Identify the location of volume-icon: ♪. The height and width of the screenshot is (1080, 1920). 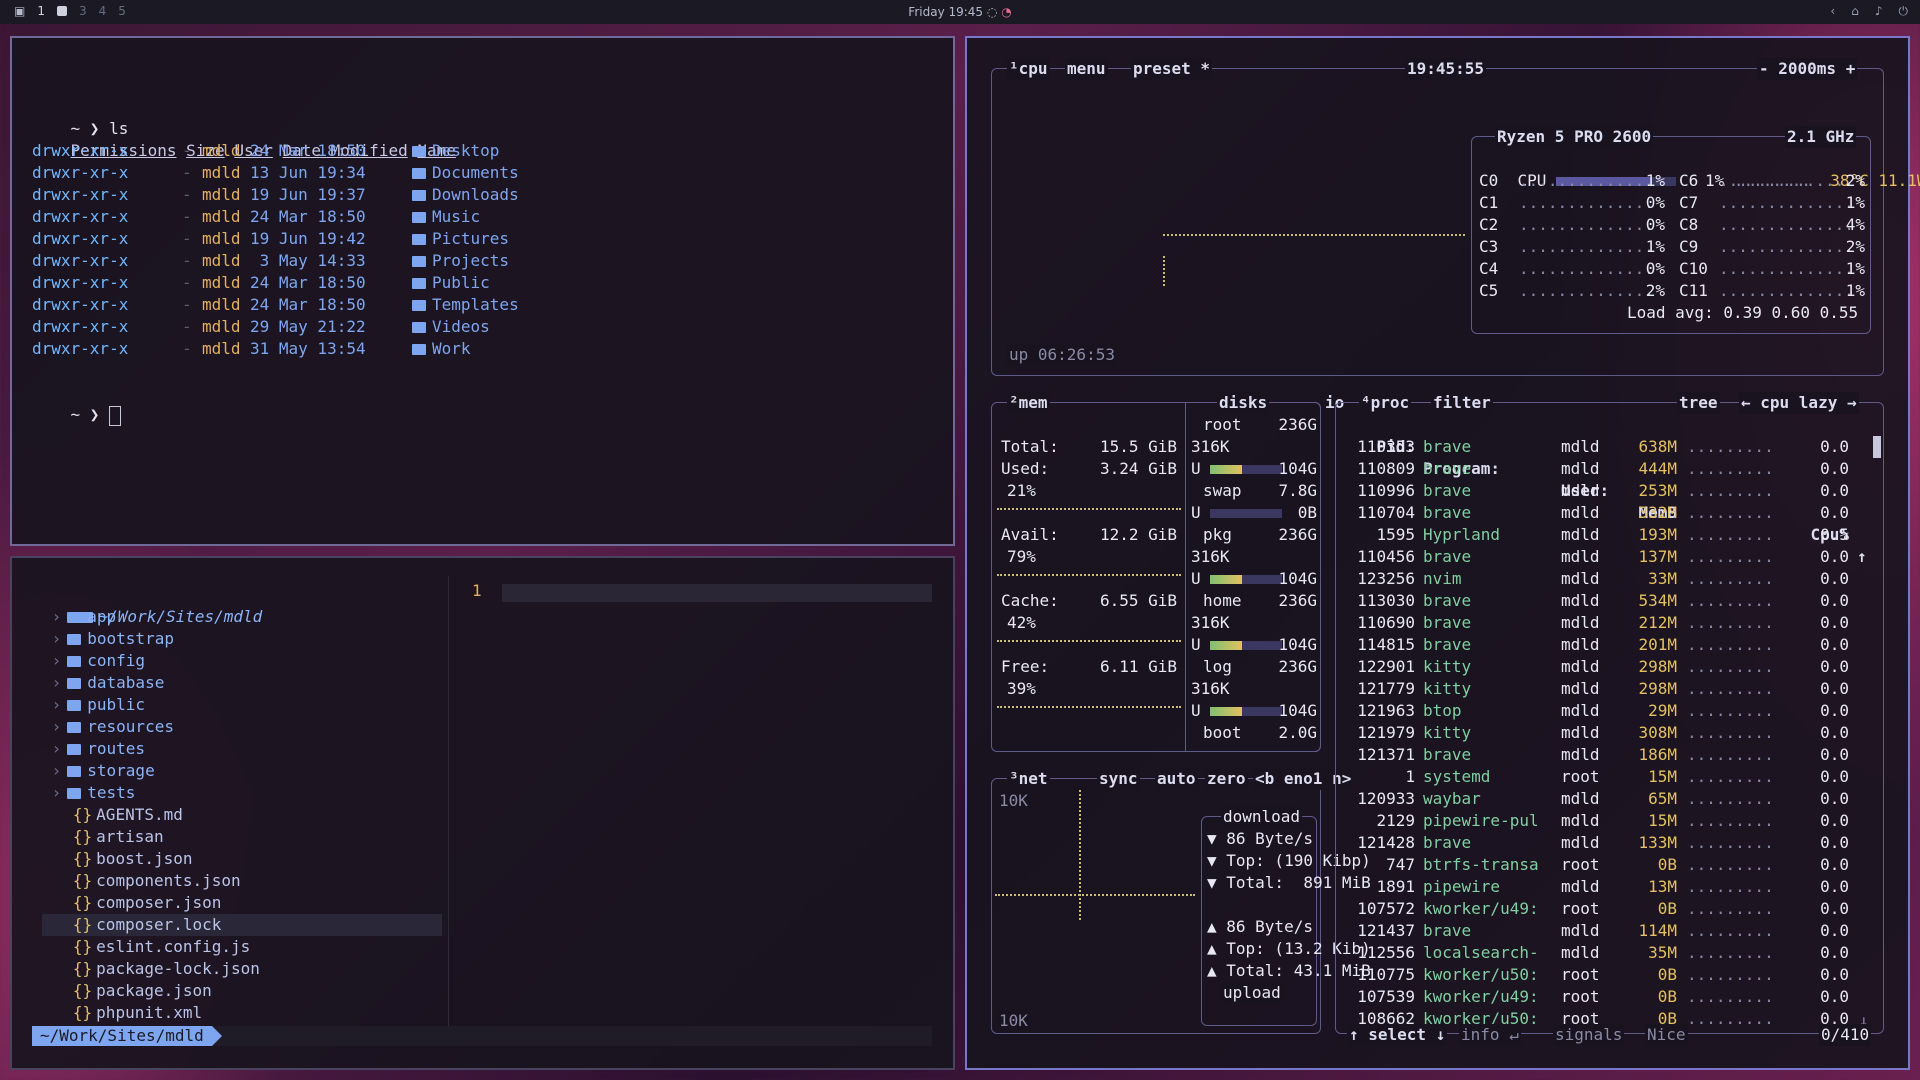
(1879, 11).